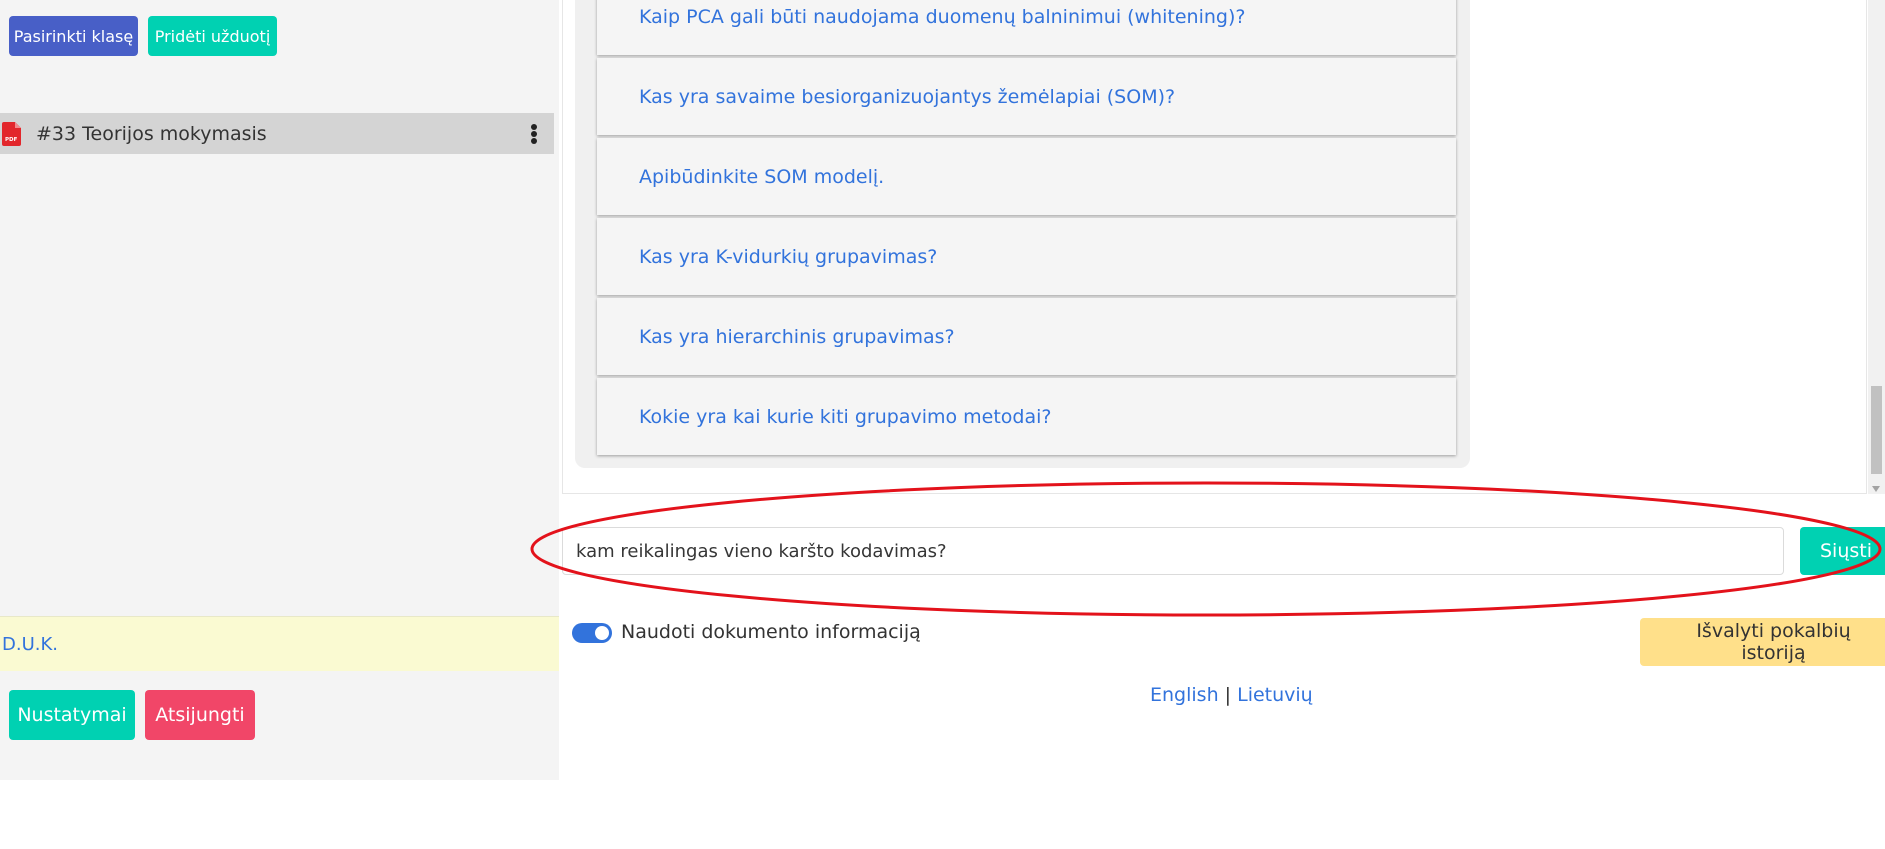  Describe the element at coordinates (1842, 551) in the screenshot. I see `send-button: Siųsti` at that location.